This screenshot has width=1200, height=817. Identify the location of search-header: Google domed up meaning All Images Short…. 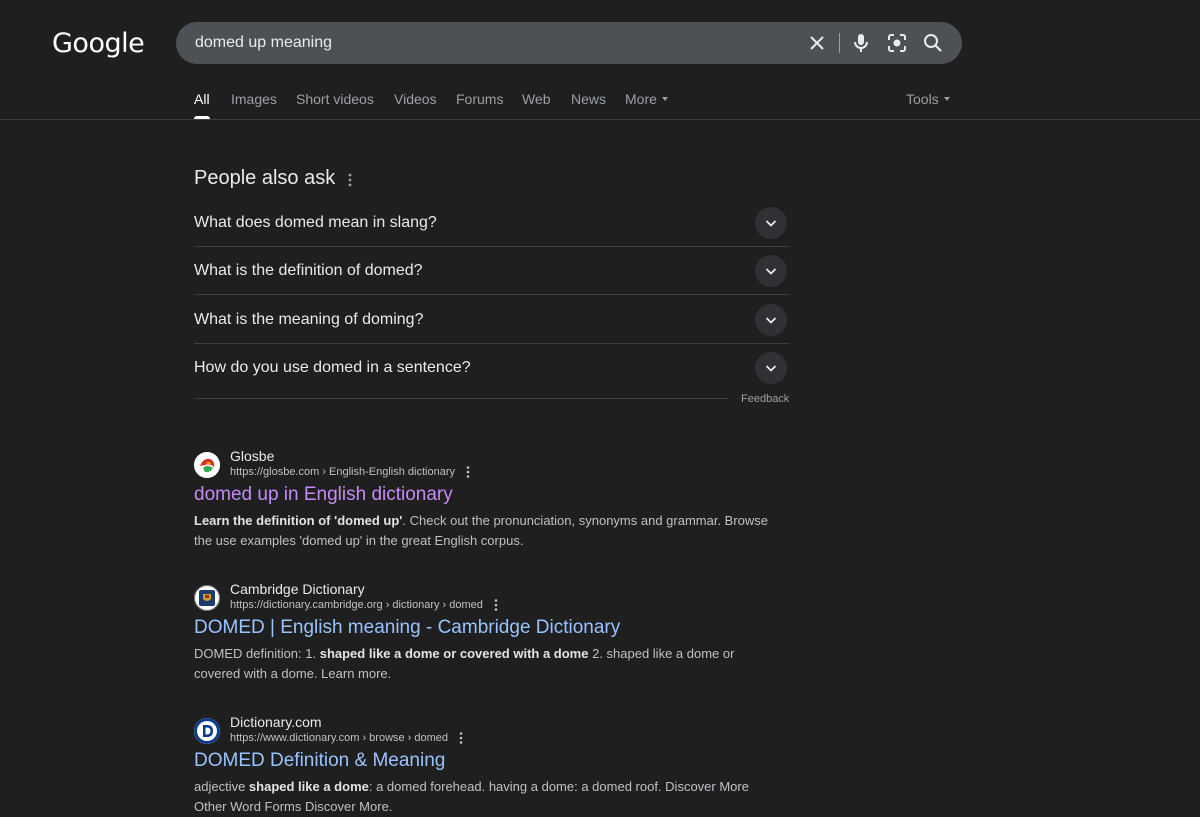
(600, 60).